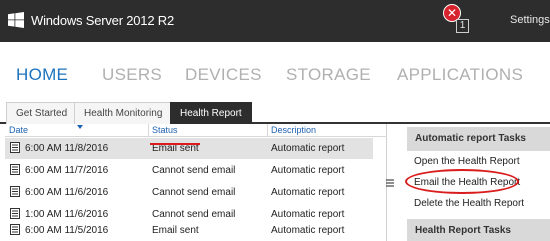 This screenshot has height=241, width=550. I want to click on row-date: 6:00 AM 11/8/2016, so click(67, 148).